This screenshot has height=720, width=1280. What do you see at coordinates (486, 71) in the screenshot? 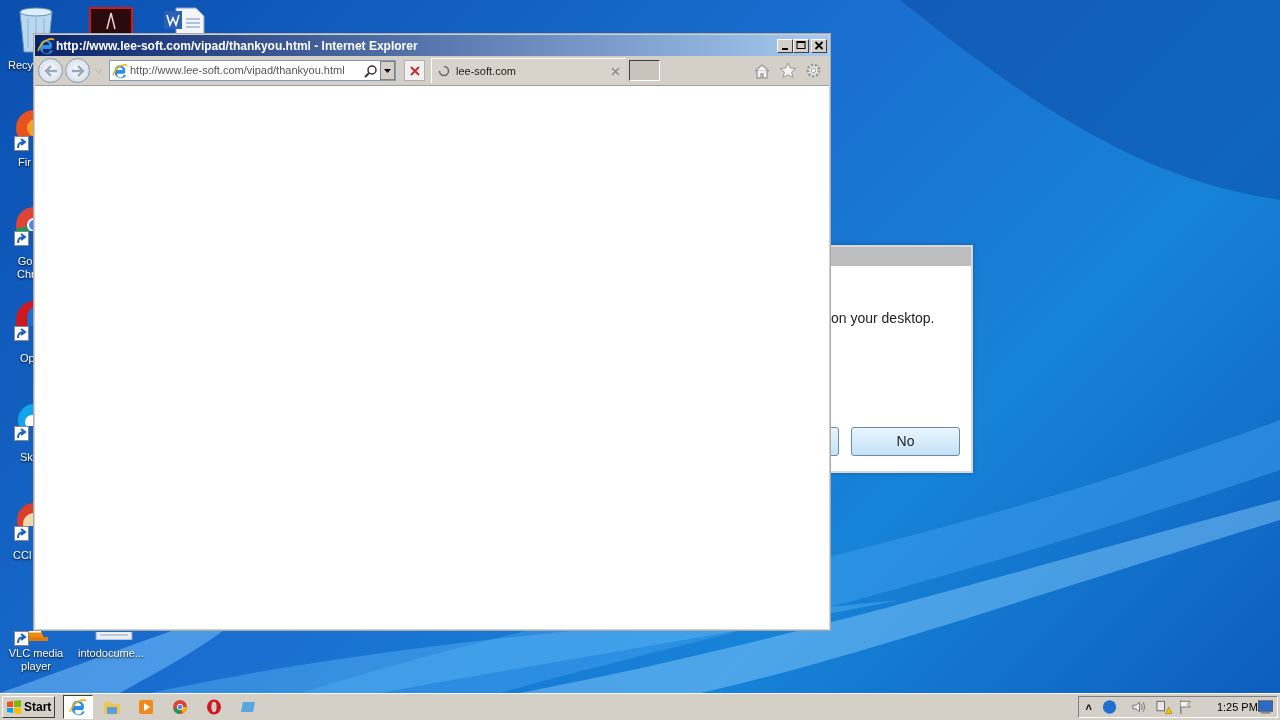
I see `tab-title: lee-soft.com` at bounding box center [486, 71].